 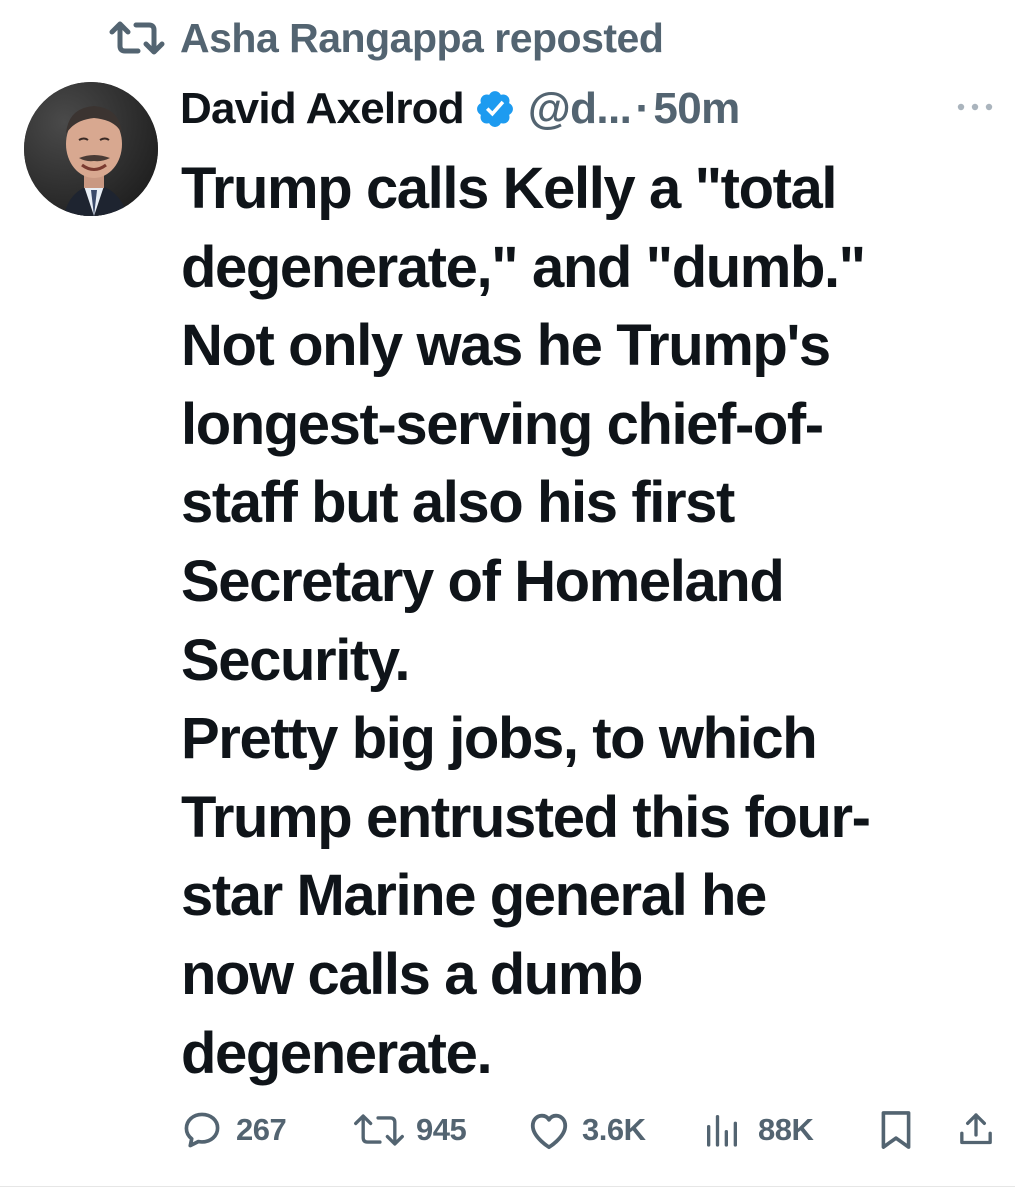 I want to click on tweet-line: degenerate," and "dumb.", so click(x=523, y=267).